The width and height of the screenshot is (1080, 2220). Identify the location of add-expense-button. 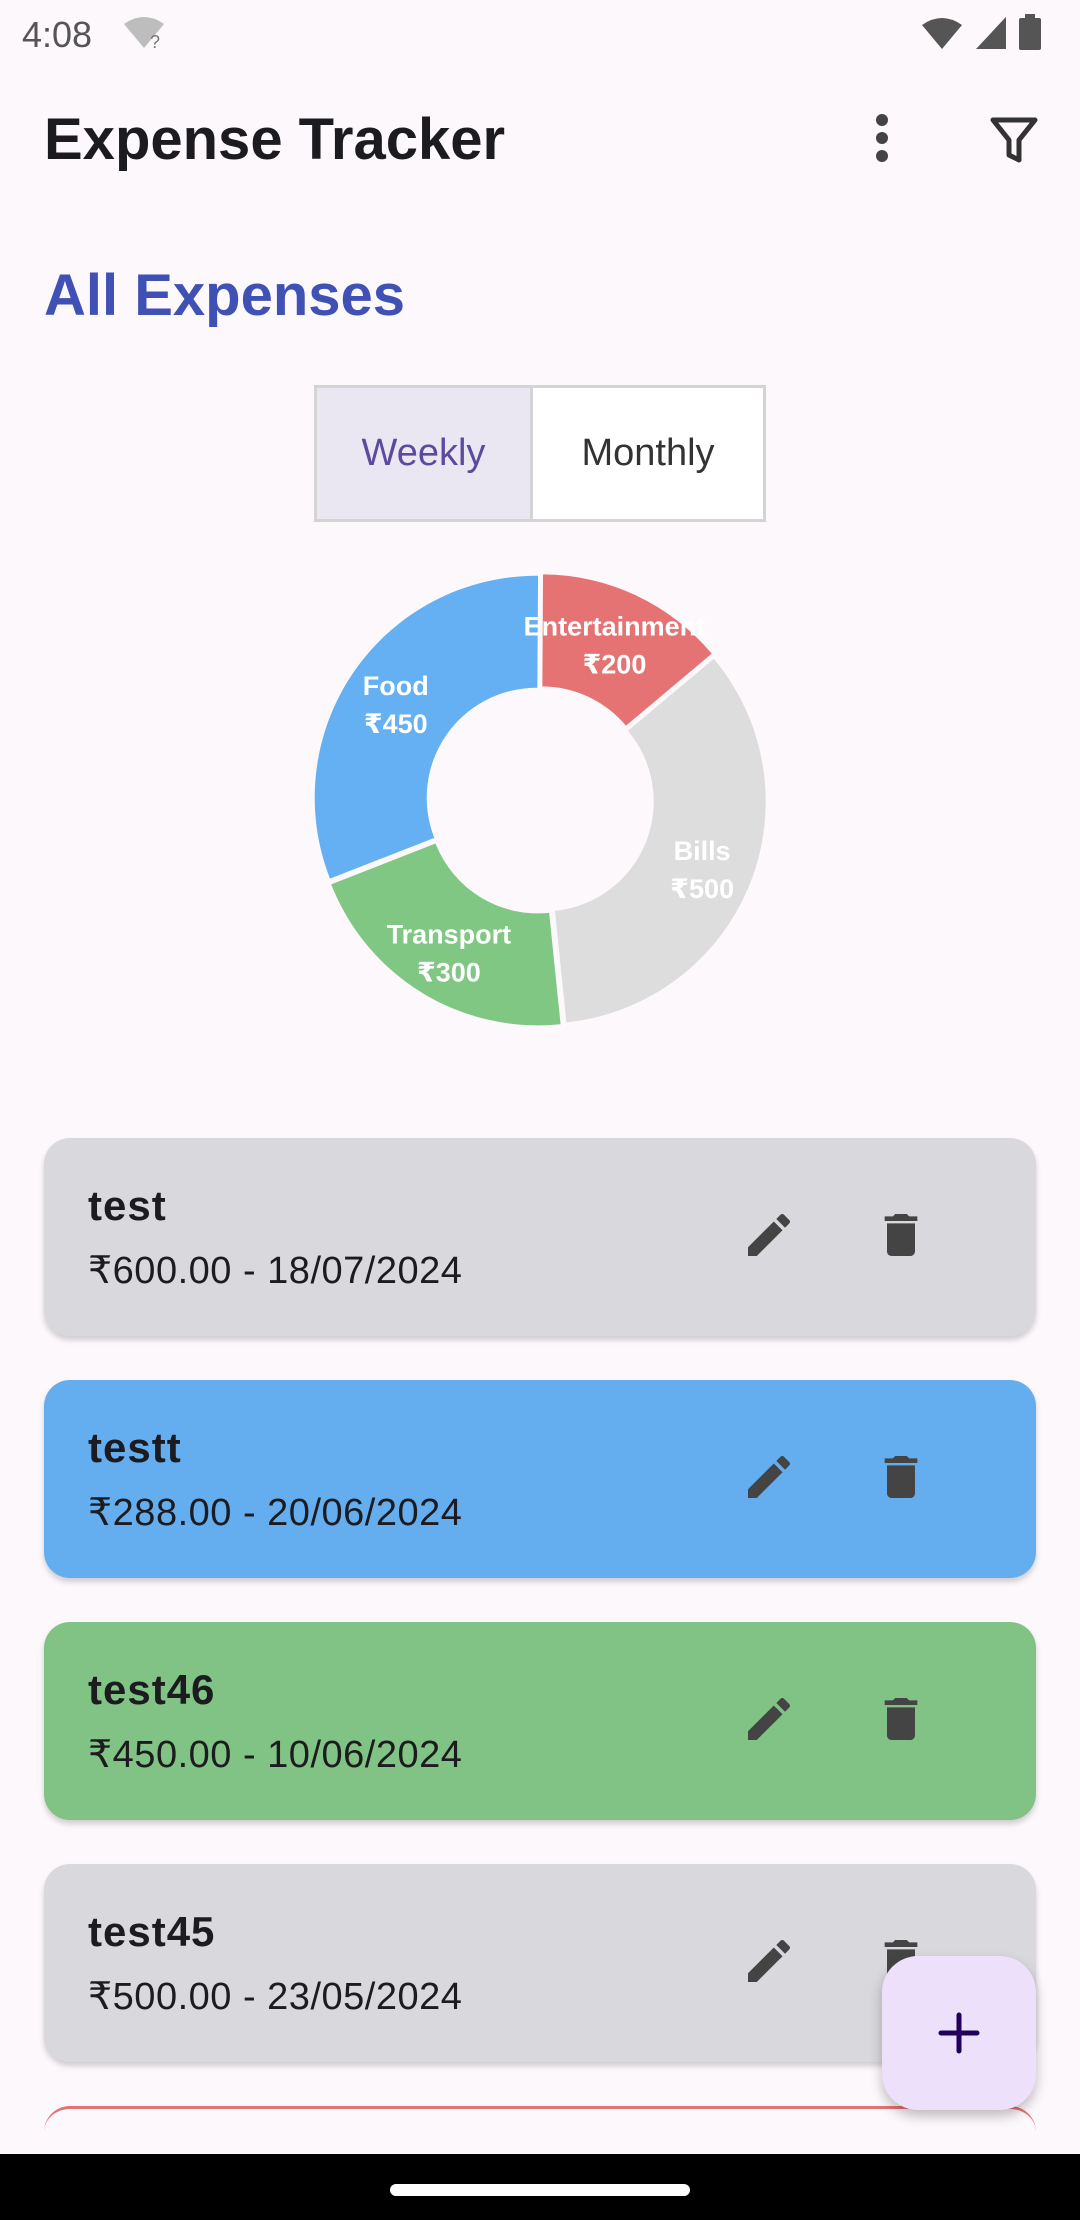
(959, 2033).